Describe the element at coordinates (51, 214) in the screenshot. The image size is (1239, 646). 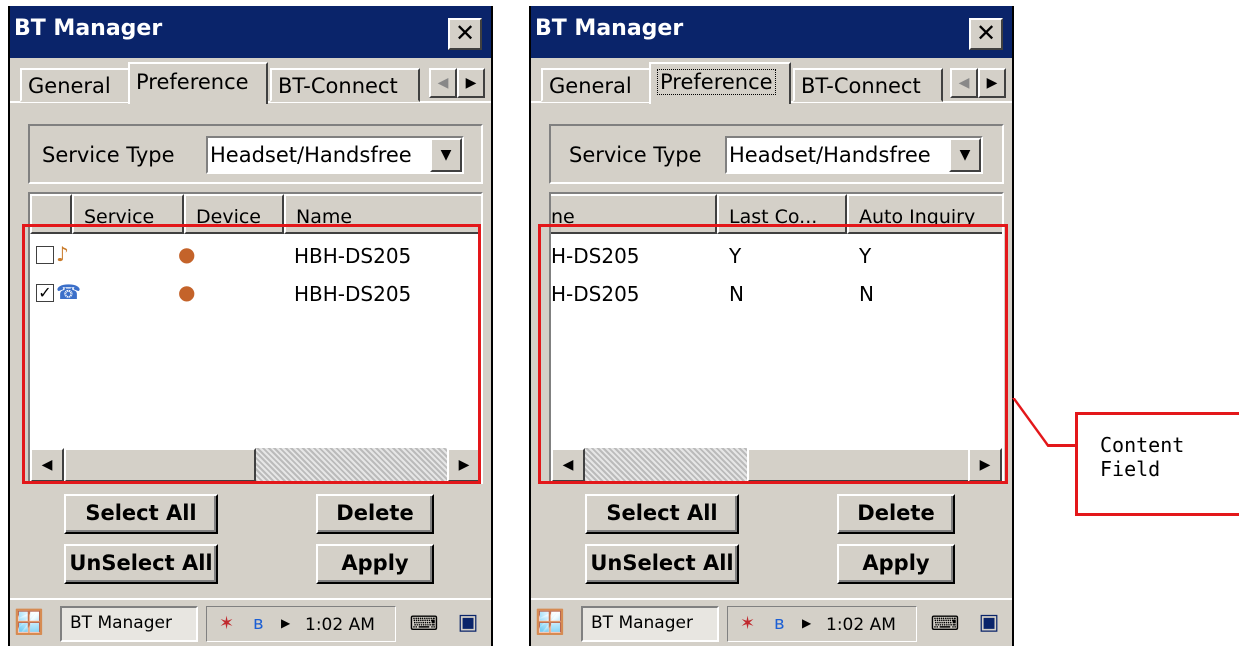
I see `column-header-check` at that location.